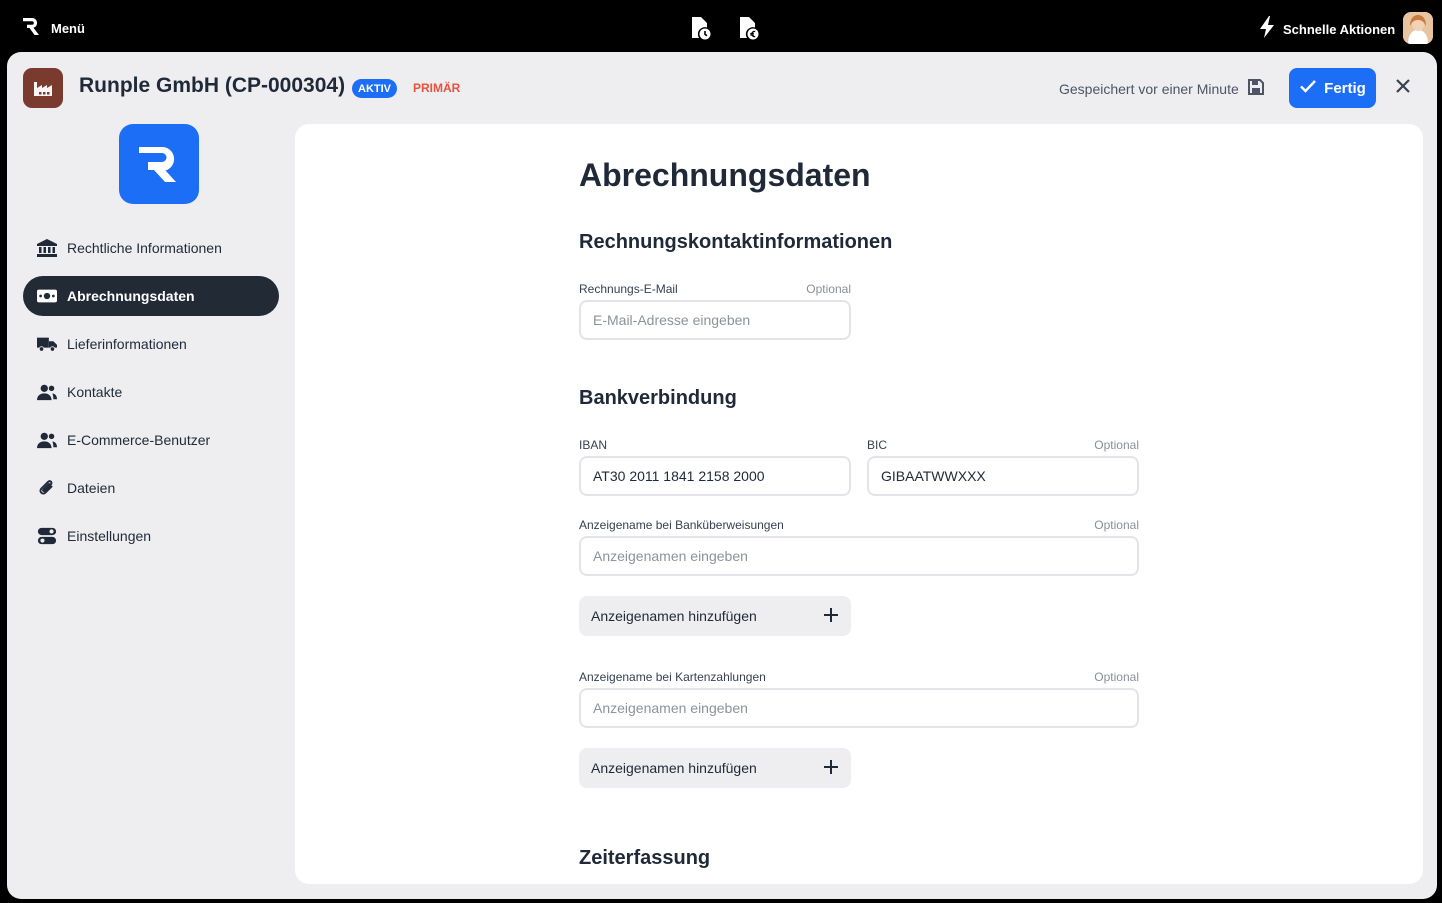  What do you see at coordinates (131, 296) in the screenshot?
I see `sidebar-item-label: Abrechnungsdaten` at bounding box center [131, 296].